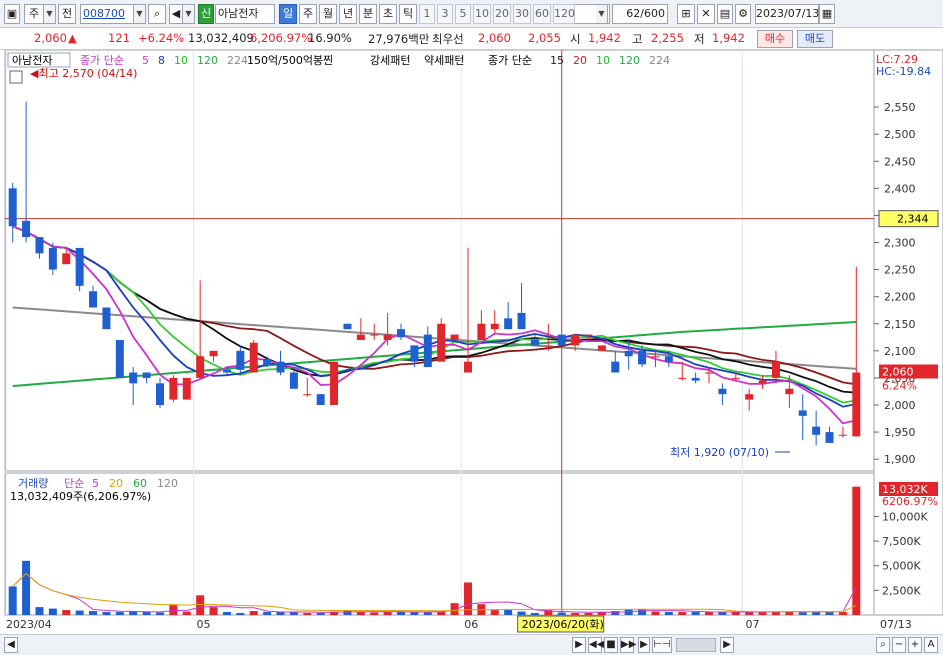 Image resolution: width=943 pixels, height=655 pixels. Describe the element at coordinates (640, 14) in the screenshot. I see `count-field: 62/600` at that location.